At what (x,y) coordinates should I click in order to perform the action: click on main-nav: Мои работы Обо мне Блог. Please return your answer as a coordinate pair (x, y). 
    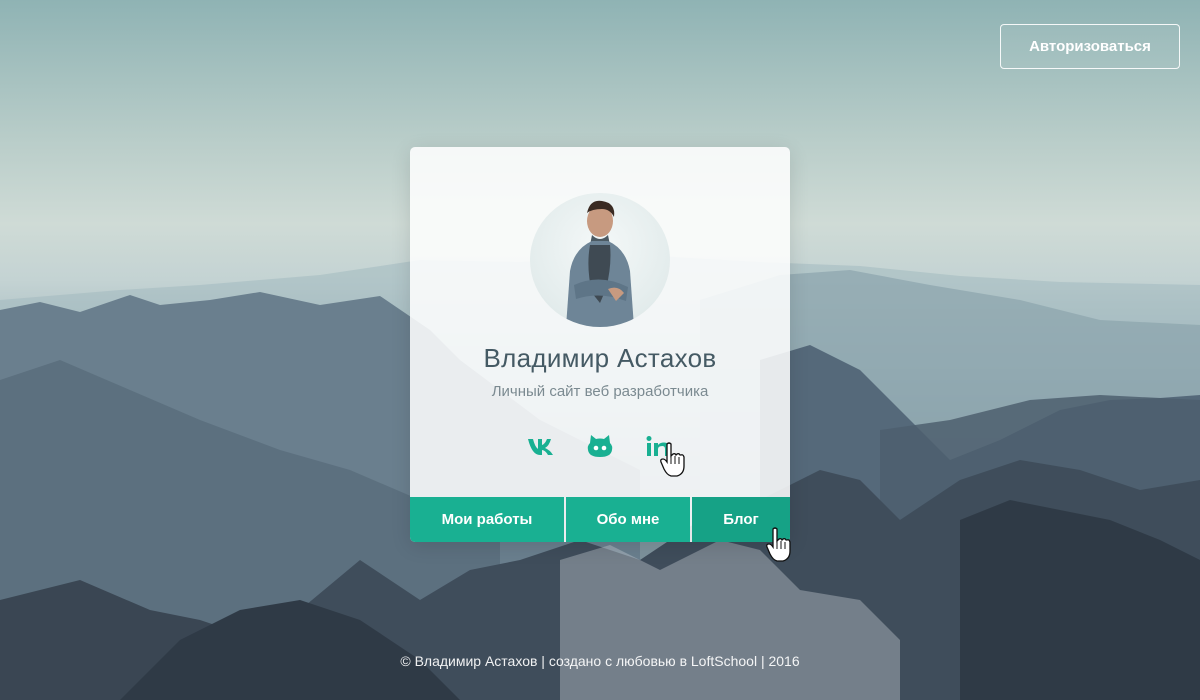
    Looking at the image, I should click on (600, 519).